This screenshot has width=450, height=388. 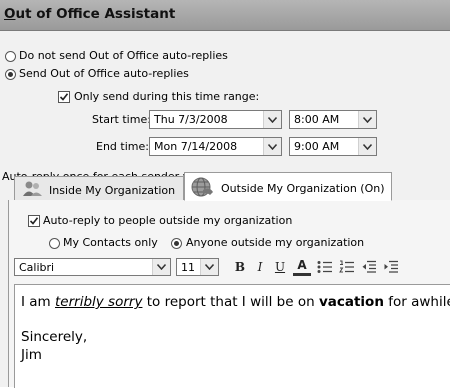 I want to click on auto-reply-outside-checkbox, so click(x=34, y=221).